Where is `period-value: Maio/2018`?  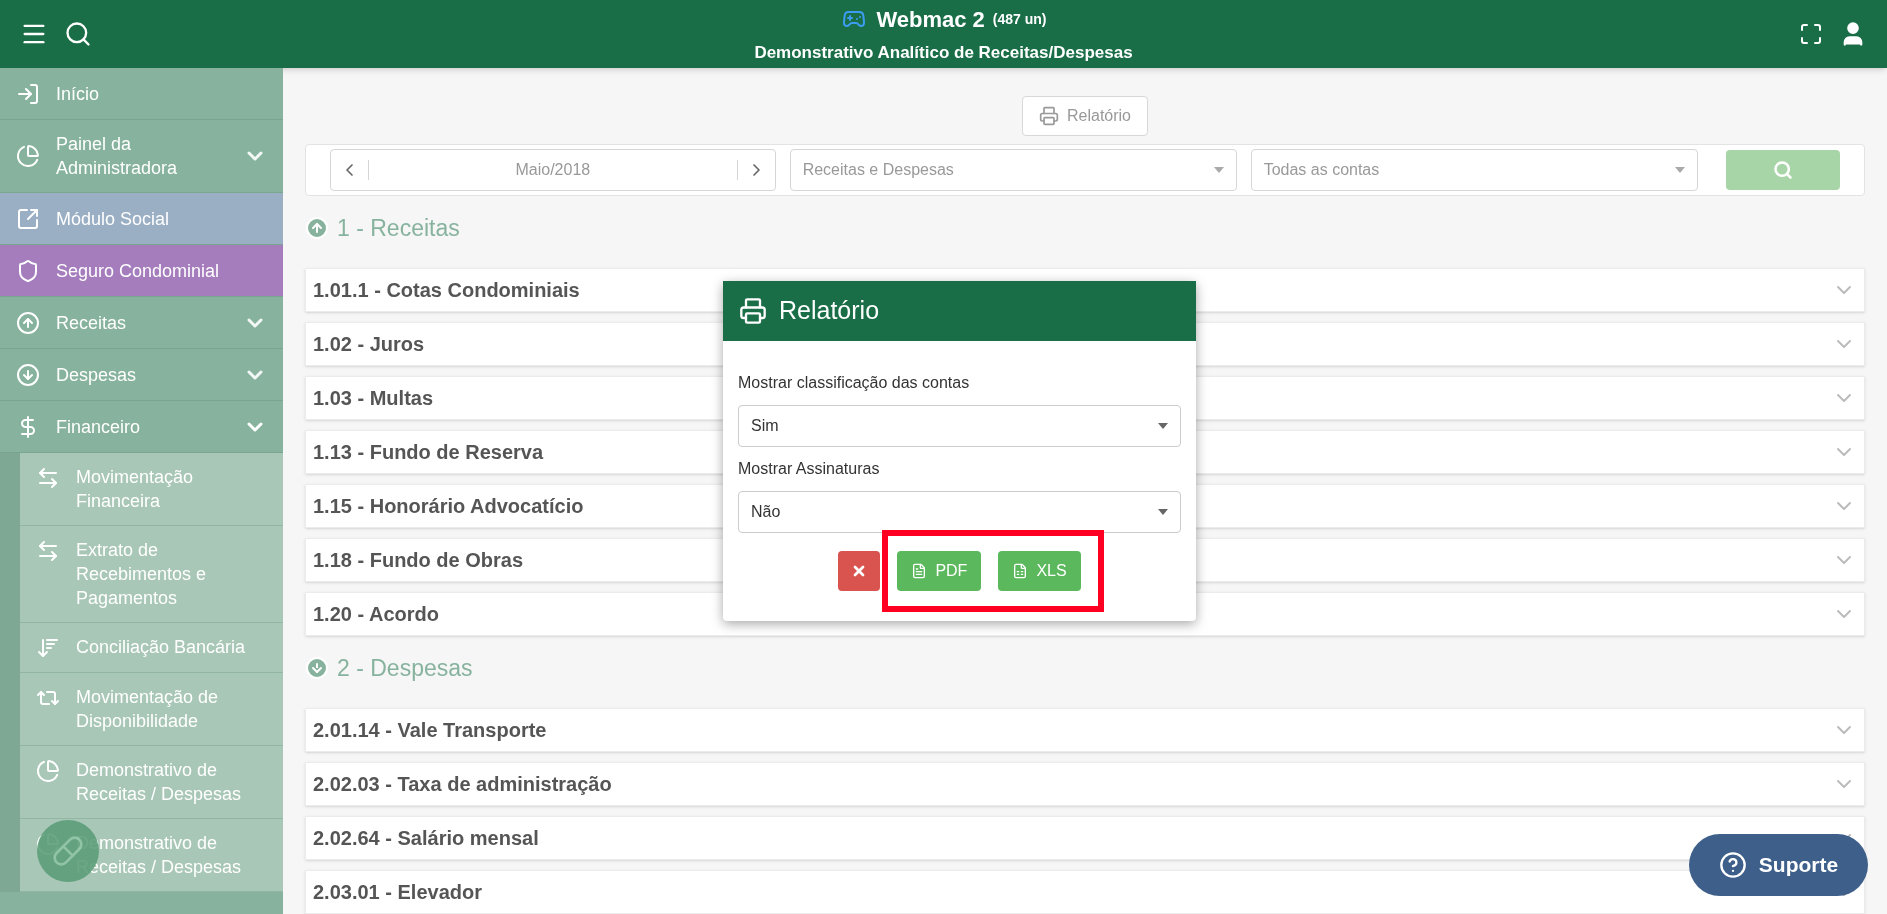
period-value: Maio/2018 is located at coordinates (553, 170).